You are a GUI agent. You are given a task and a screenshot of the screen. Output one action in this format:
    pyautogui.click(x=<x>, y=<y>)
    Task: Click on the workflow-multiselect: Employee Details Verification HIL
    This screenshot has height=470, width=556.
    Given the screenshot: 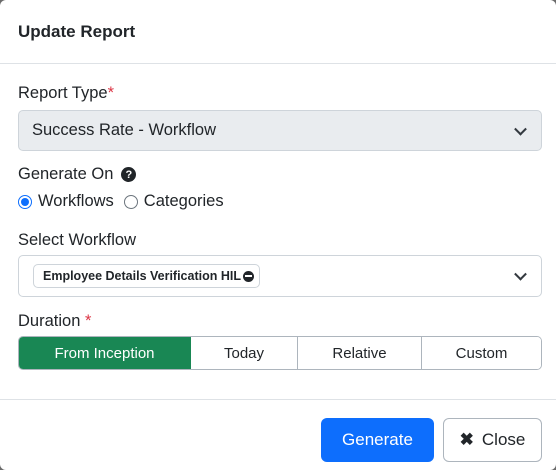 What is the action you would take?
    pyautogui.click(x=280, y=276)
    